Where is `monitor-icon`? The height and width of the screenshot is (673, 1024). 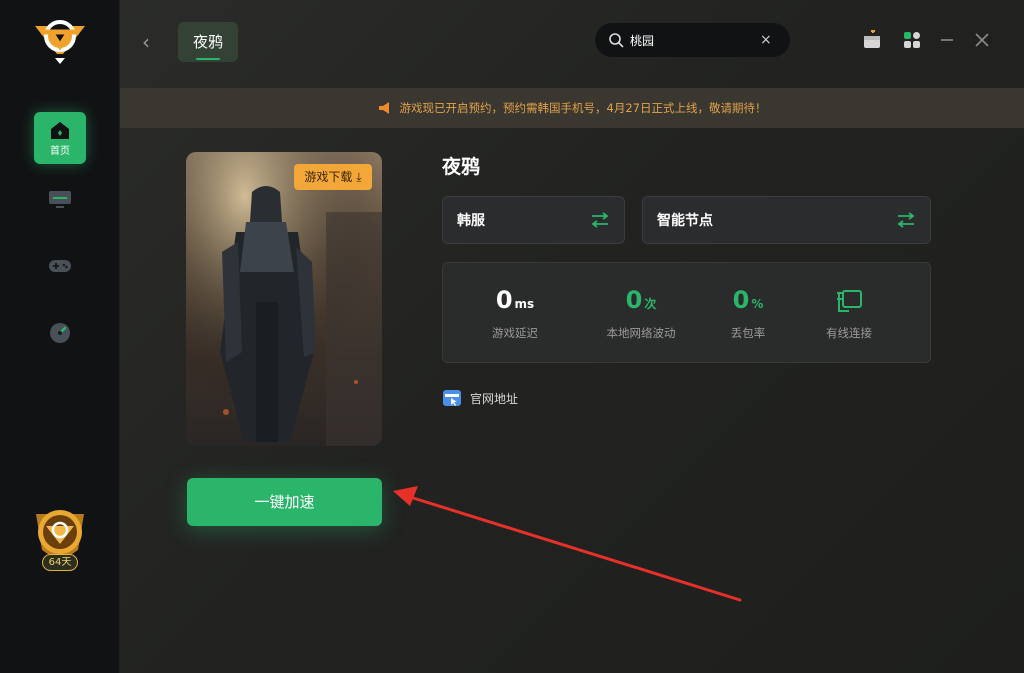 monitor-icon is located at coordinates (60, 199).